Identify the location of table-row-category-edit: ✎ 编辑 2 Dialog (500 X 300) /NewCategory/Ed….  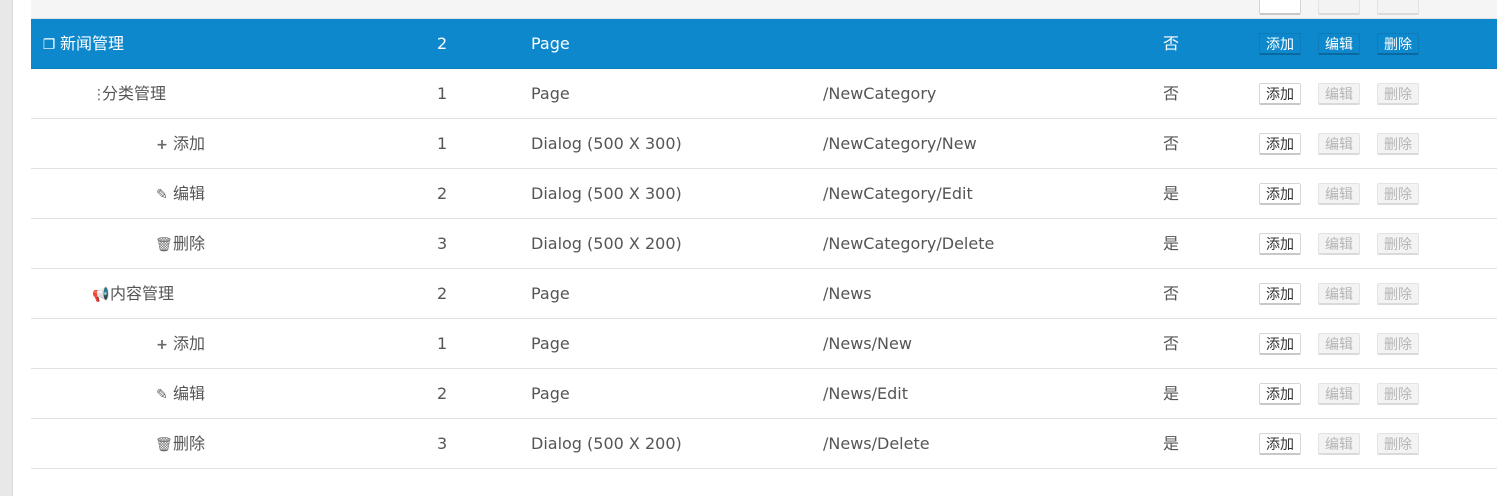
(764, 194).